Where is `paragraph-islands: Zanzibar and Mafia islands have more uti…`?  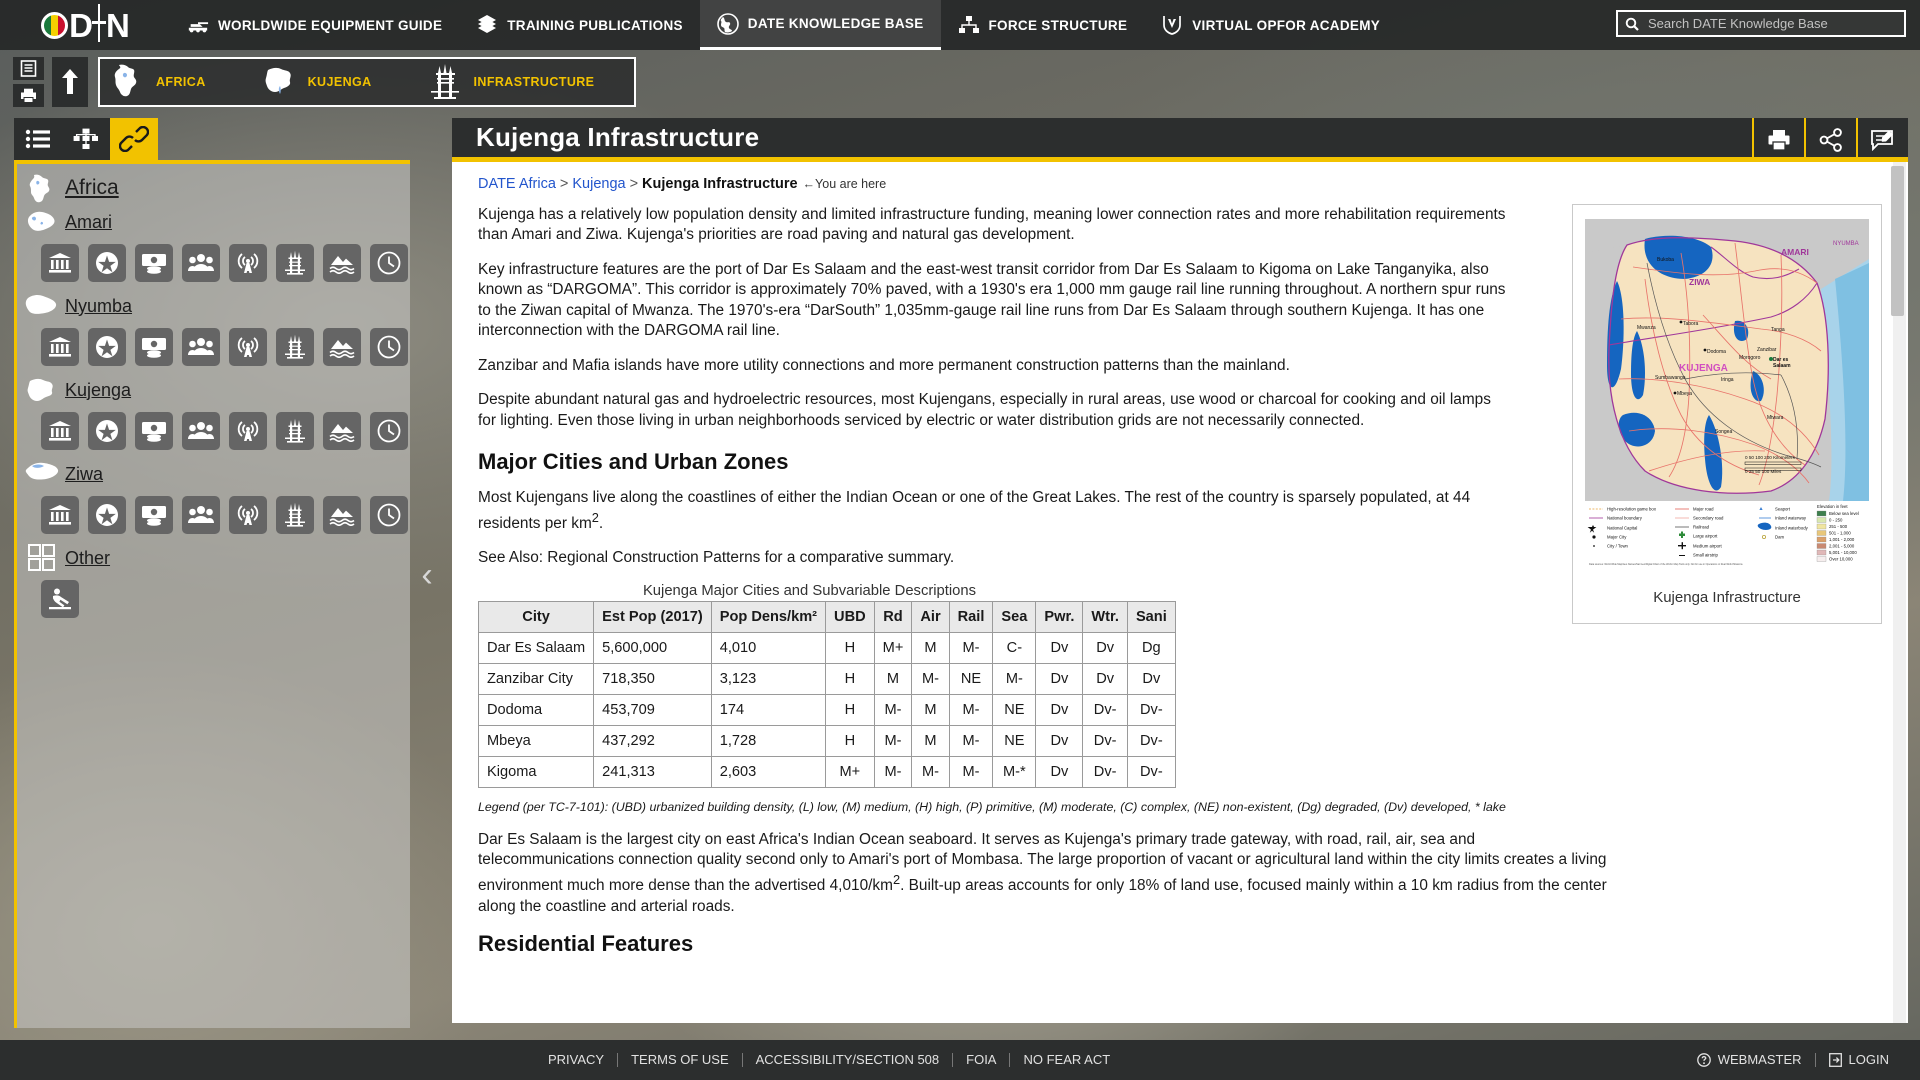 paragraph-islands: Zanzibar and Mafia islands have more uti… is located at coordinates (884, 365).